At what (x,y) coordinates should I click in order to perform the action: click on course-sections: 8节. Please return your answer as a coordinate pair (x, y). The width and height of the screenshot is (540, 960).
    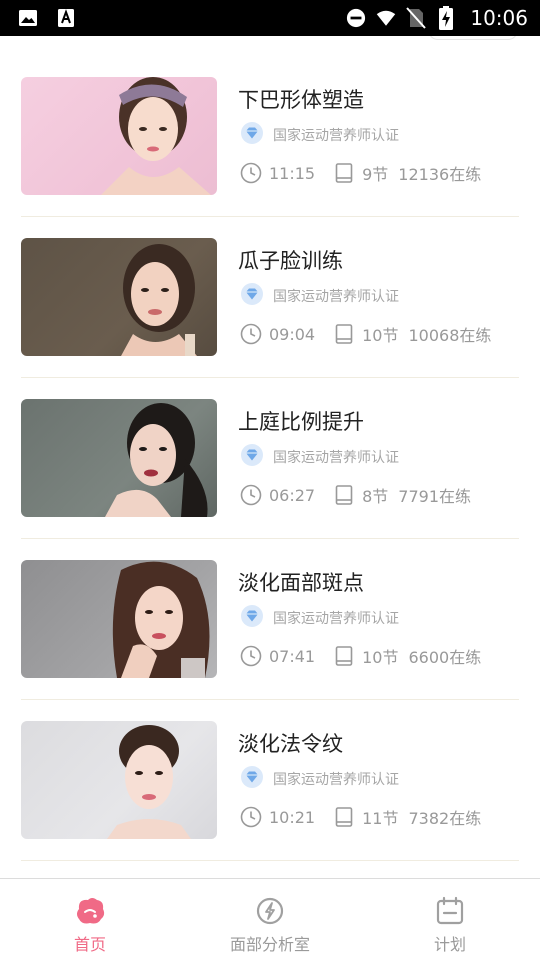
    Looking at the image, I should click on (375, 496).